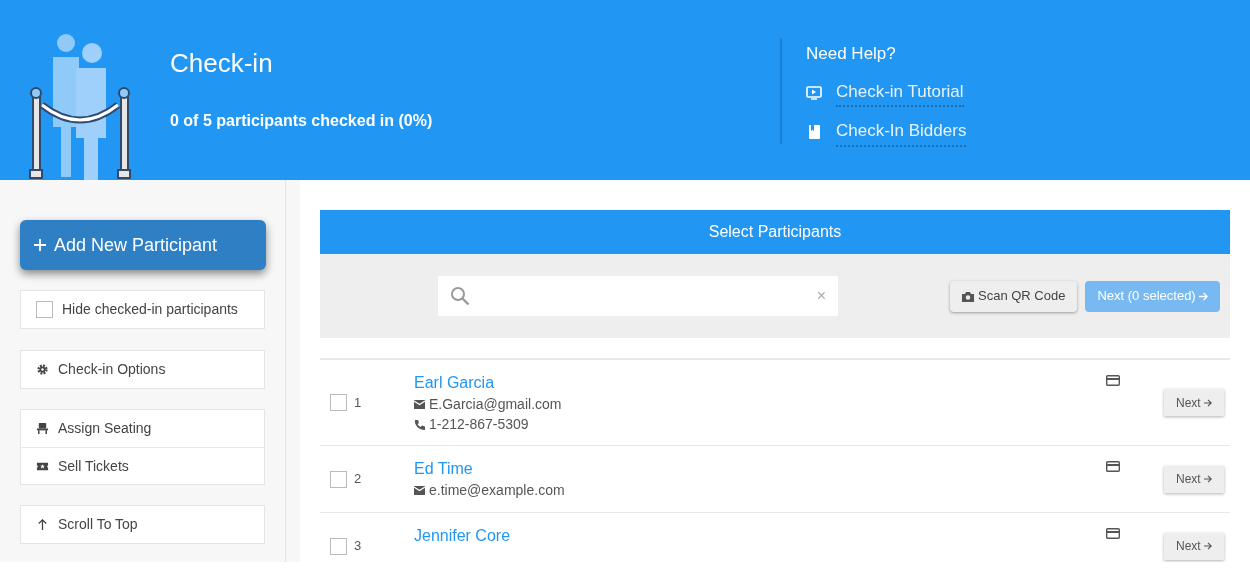 The width and height of the screenshot is (1250, 588). Describe the element at coordinates (851, 54) in the screenshot. I see `help-heading: Need Help?` at that location.